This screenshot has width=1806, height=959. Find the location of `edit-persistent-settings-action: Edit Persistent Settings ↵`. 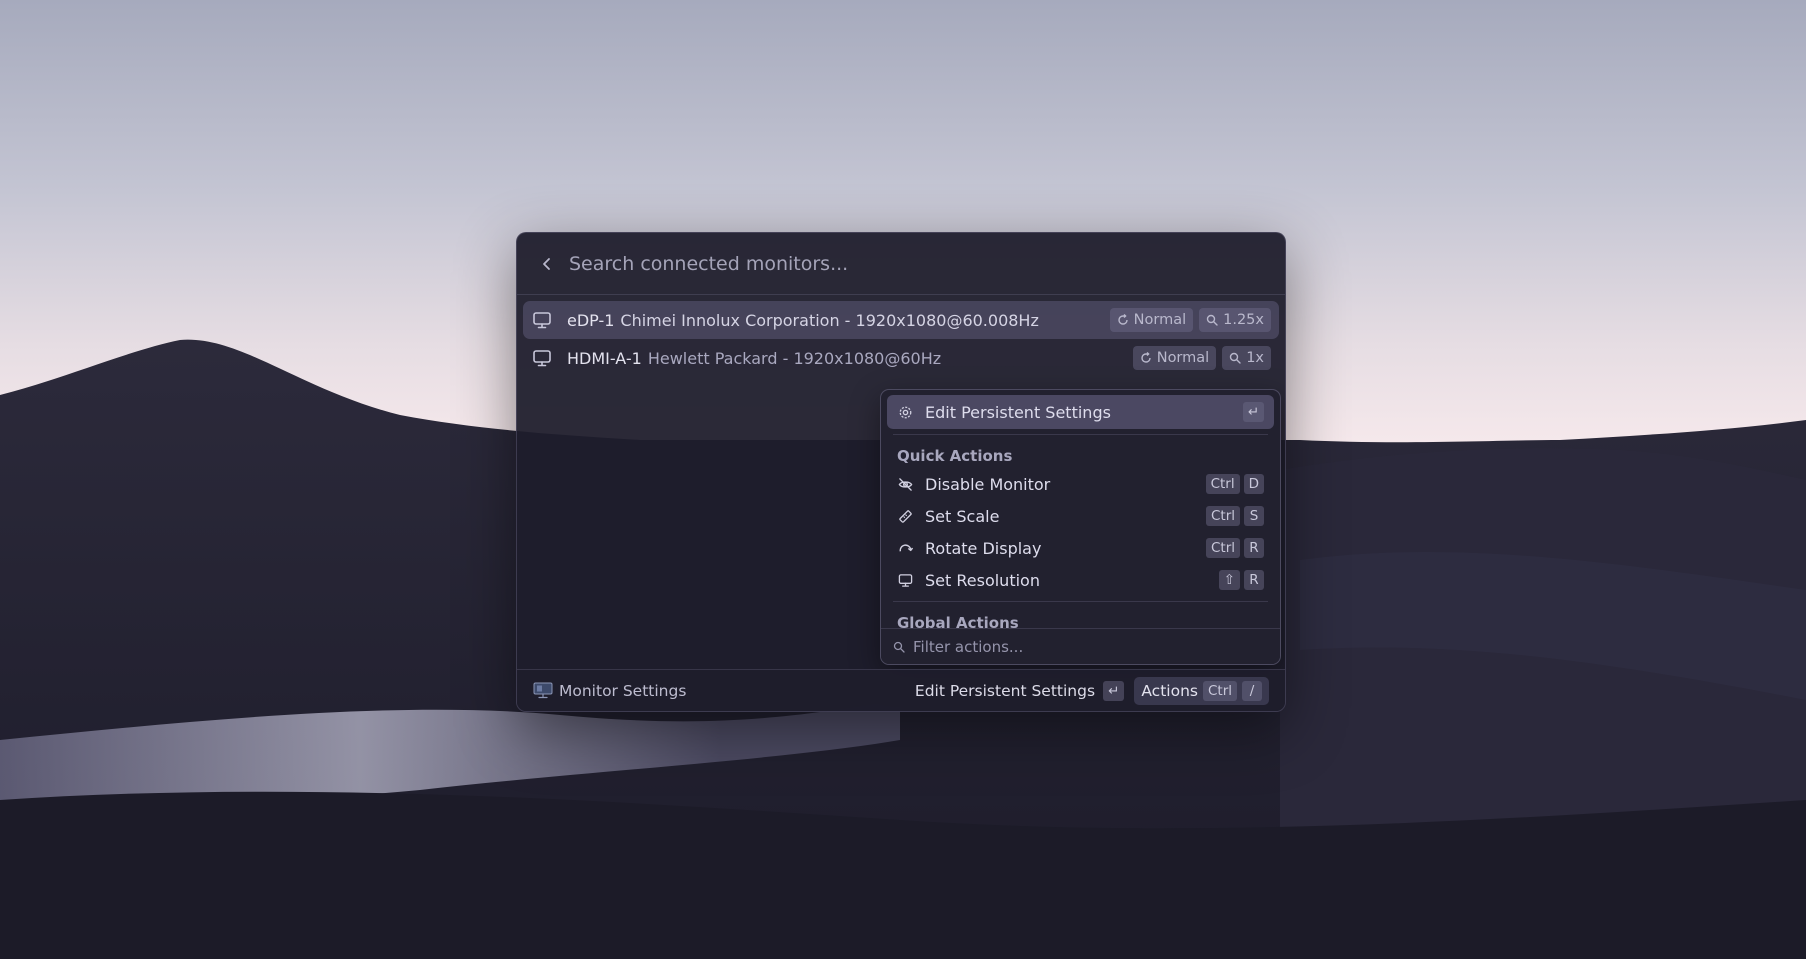

edit-persistent-settings-action: Edit Persistent Settings ↵ is located at coordinates (1080, 412).